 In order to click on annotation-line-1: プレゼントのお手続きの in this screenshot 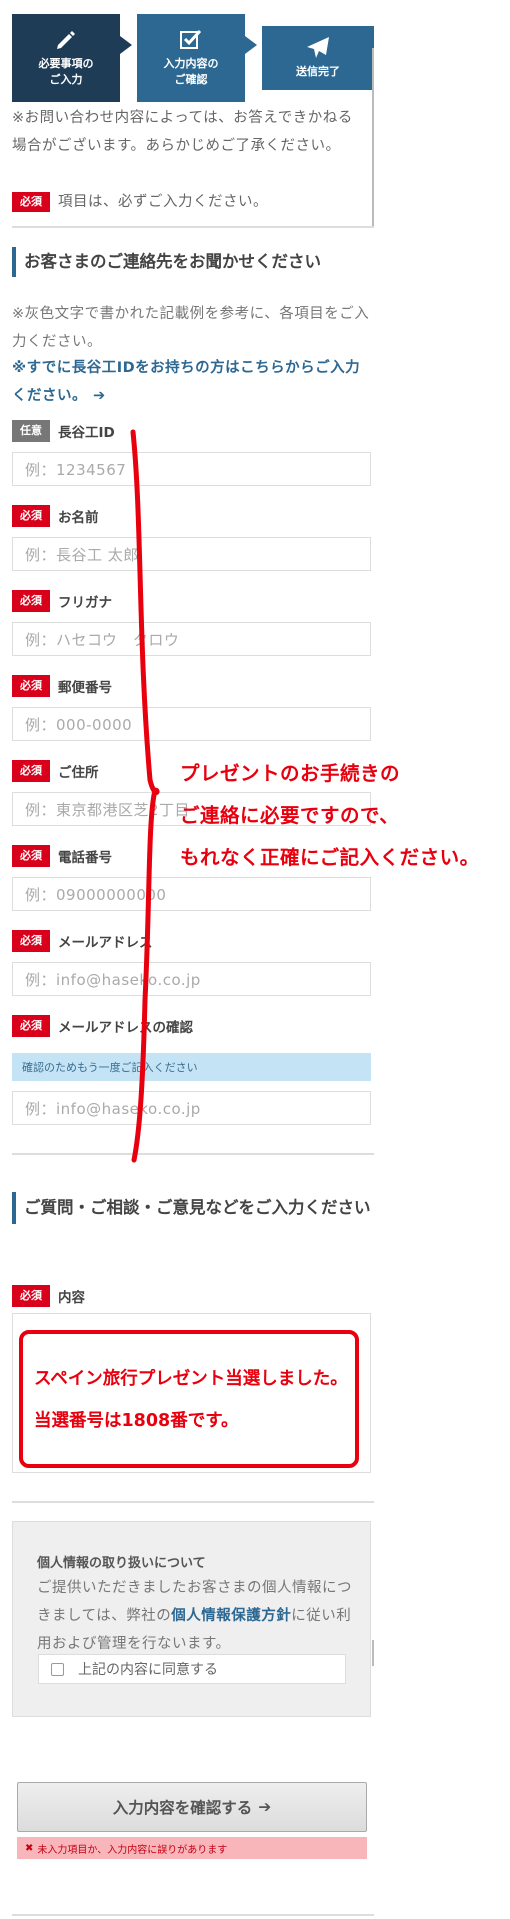, I will do `click(290, 773)`.